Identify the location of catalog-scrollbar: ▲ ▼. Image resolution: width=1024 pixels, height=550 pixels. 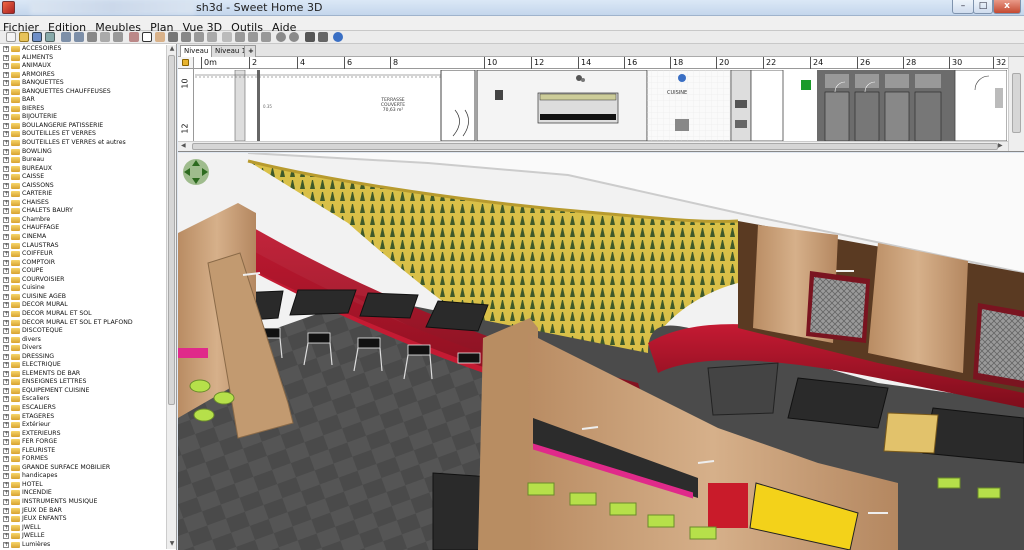
(171, 297).